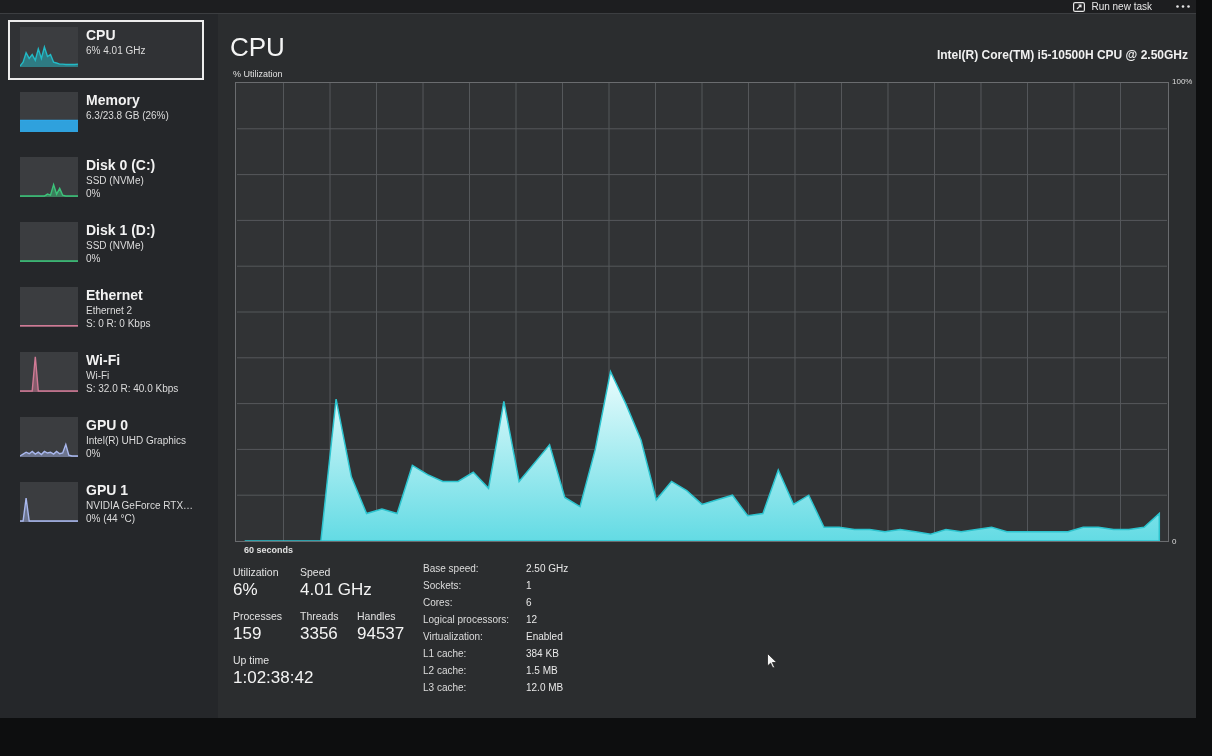 This screenshot has height=756, width=1212. I want to click on spec-value: 12, so click(532, 619).